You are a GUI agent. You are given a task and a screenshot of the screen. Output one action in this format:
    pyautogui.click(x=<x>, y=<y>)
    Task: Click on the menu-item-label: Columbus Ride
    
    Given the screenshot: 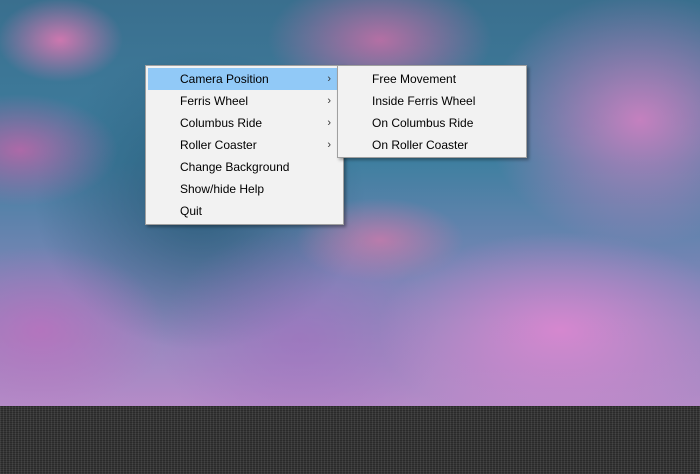 What is the action you would take?
    pyautogui.click(x=221, y=123)
    